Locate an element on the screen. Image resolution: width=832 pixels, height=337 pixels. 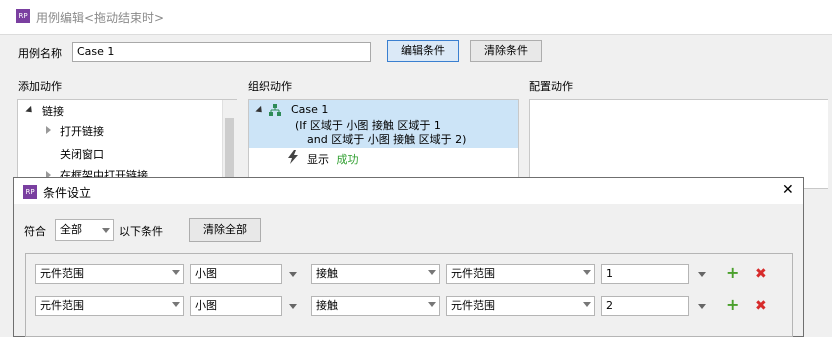
collapse-arrow-icon is located at coordinates (48, 130).